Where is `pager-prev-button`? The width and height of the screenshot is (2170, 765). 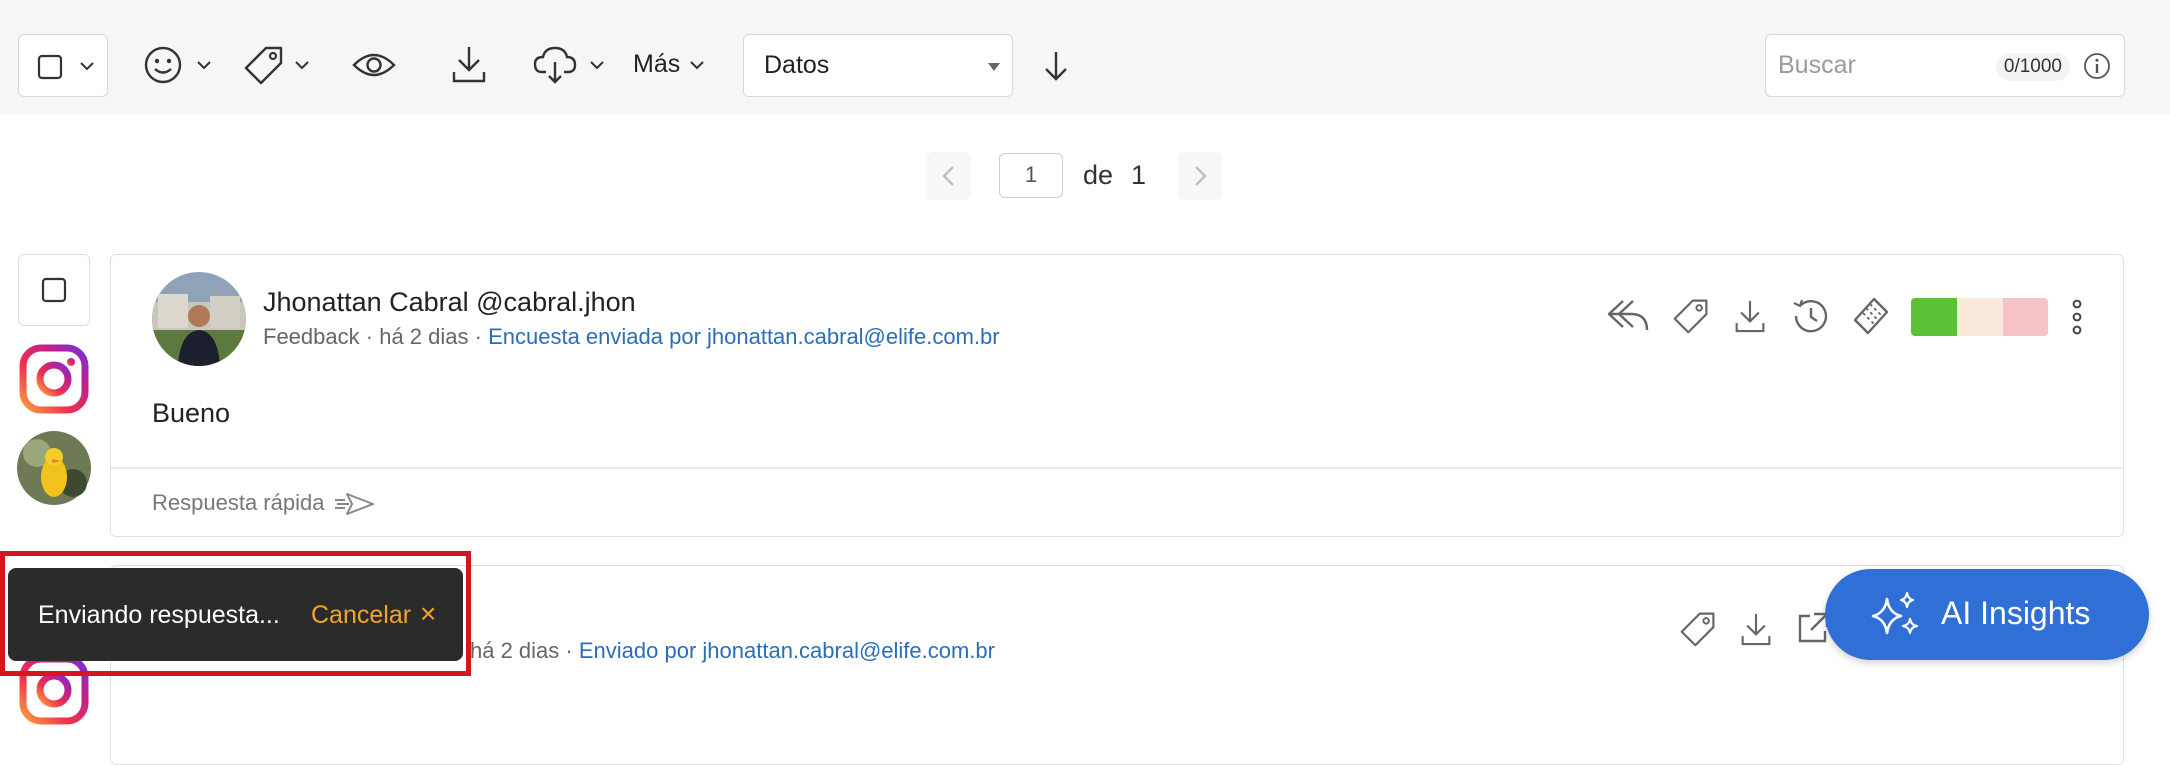
pager-prev-button is located at coordinates (949, 176).